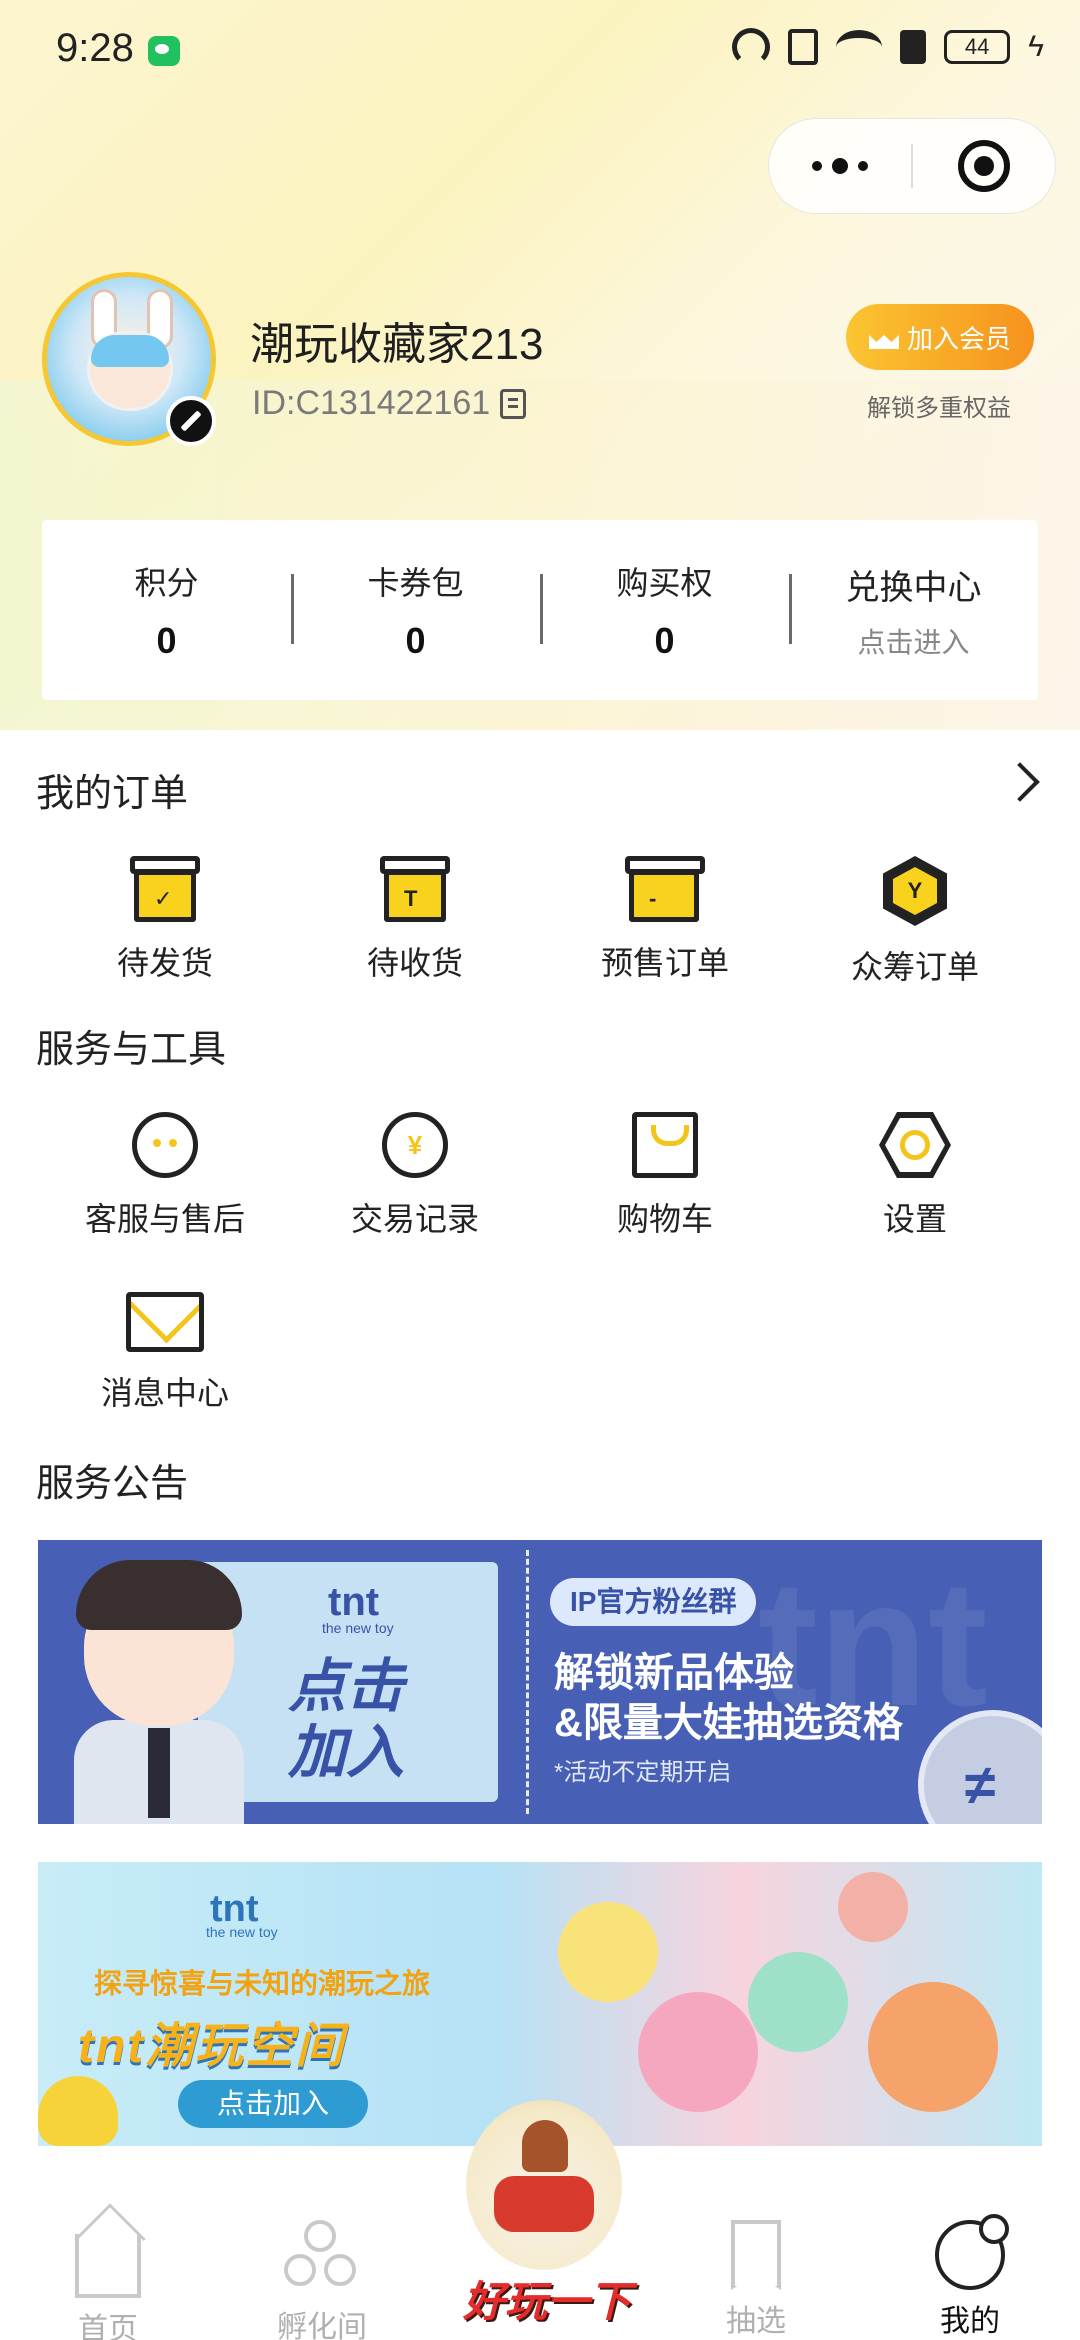  I want to click on target-icon, so click(983, 166).